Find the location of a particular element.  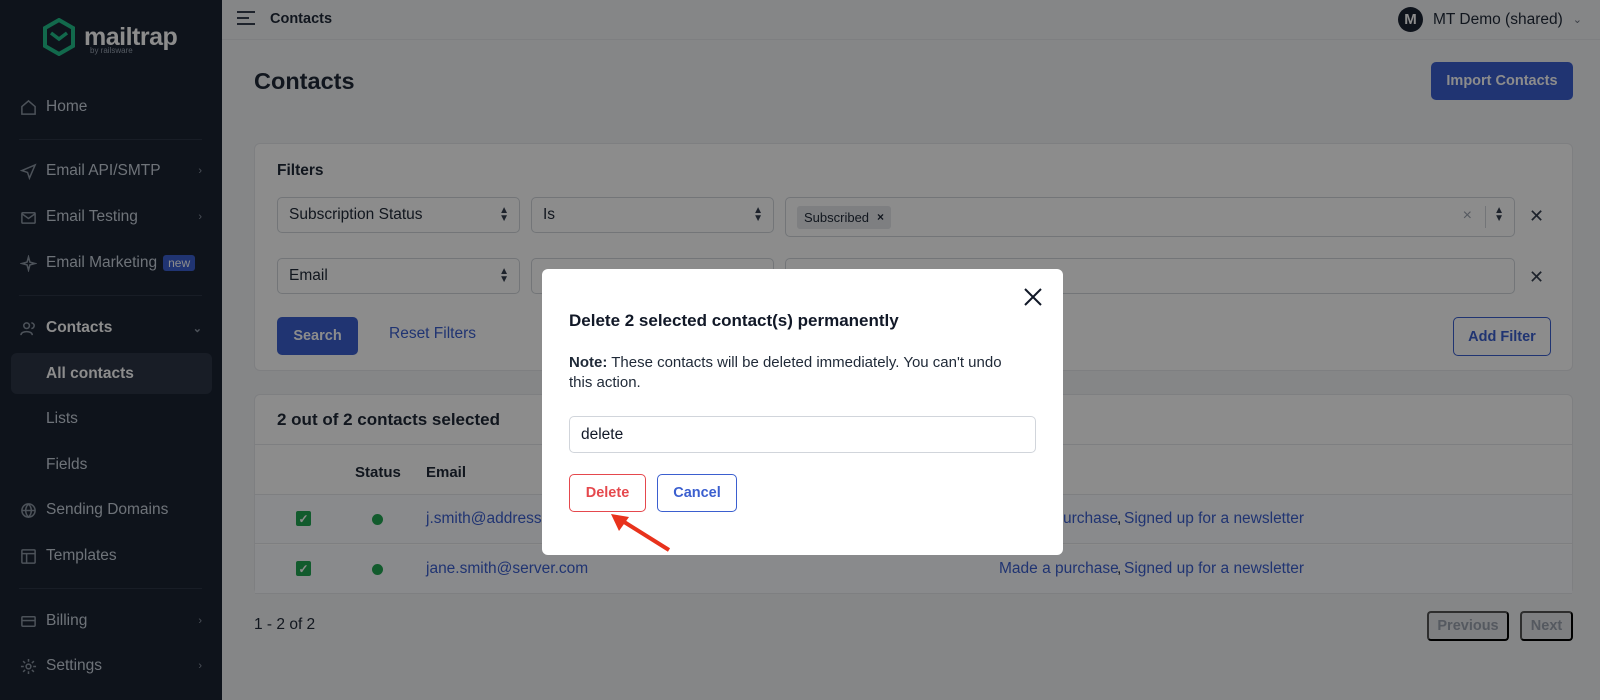

close-icon is located at coordinates (1033, 297).